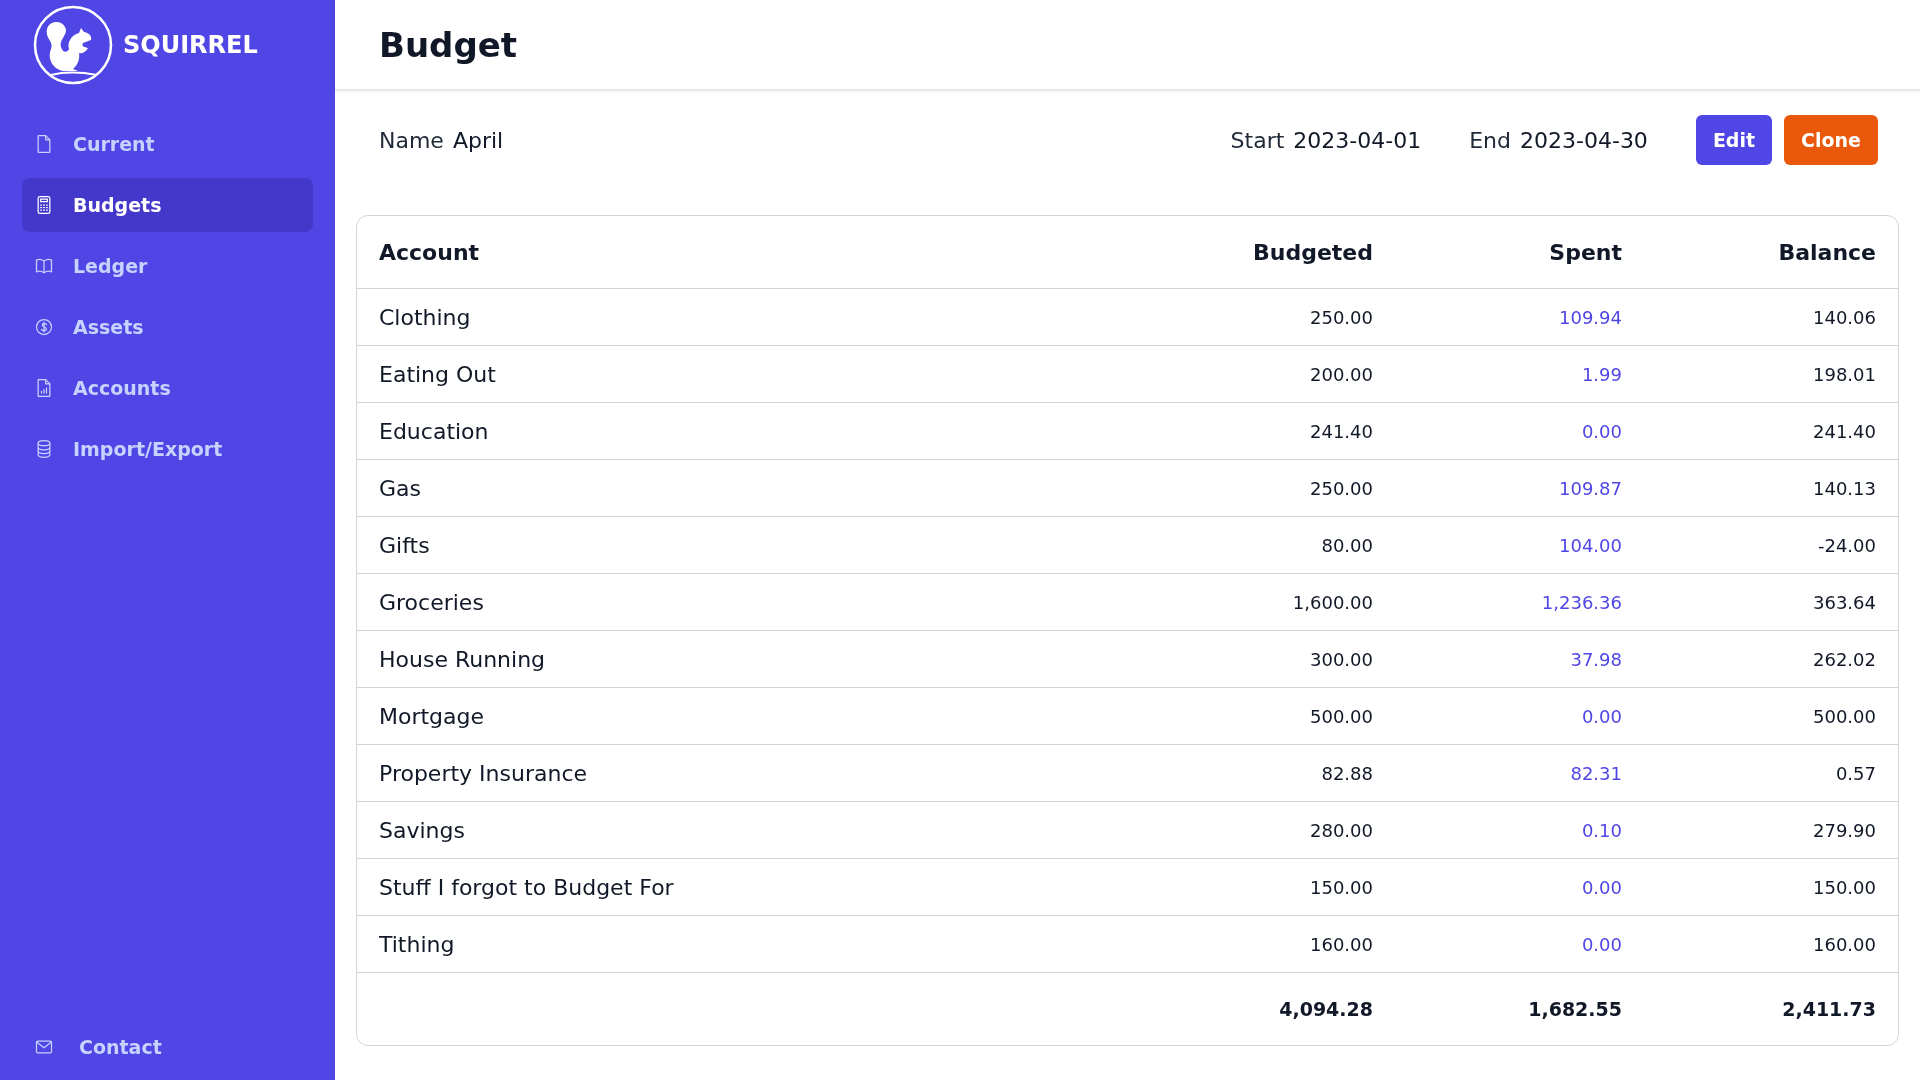 This screenshot has width=1920, height=1080. I want to click on table-cell: 80.00, so click(1243, 545).